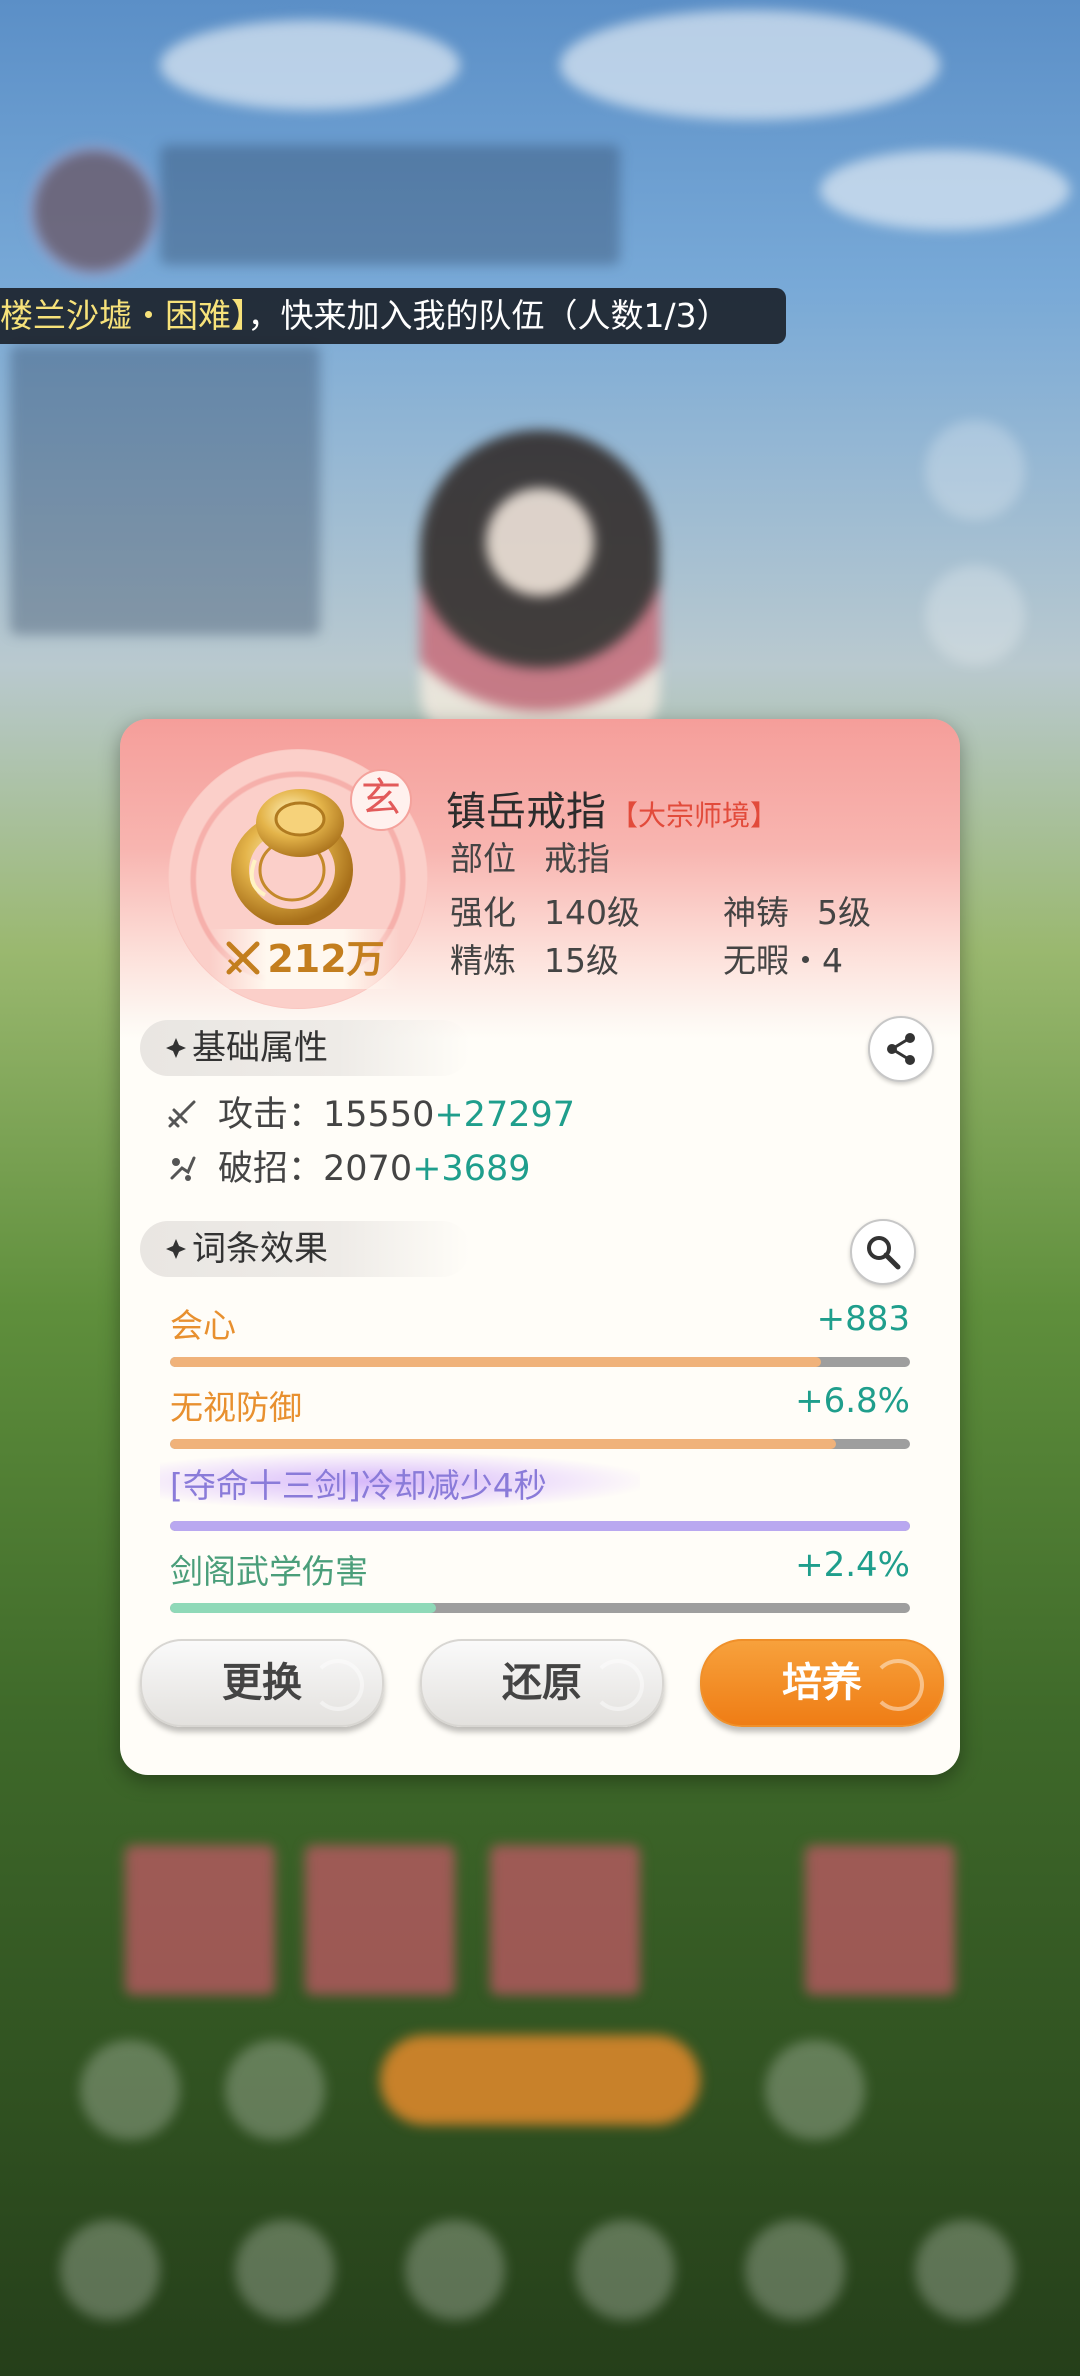  I want to click on replace-button: 更换, so click(262, 1683).